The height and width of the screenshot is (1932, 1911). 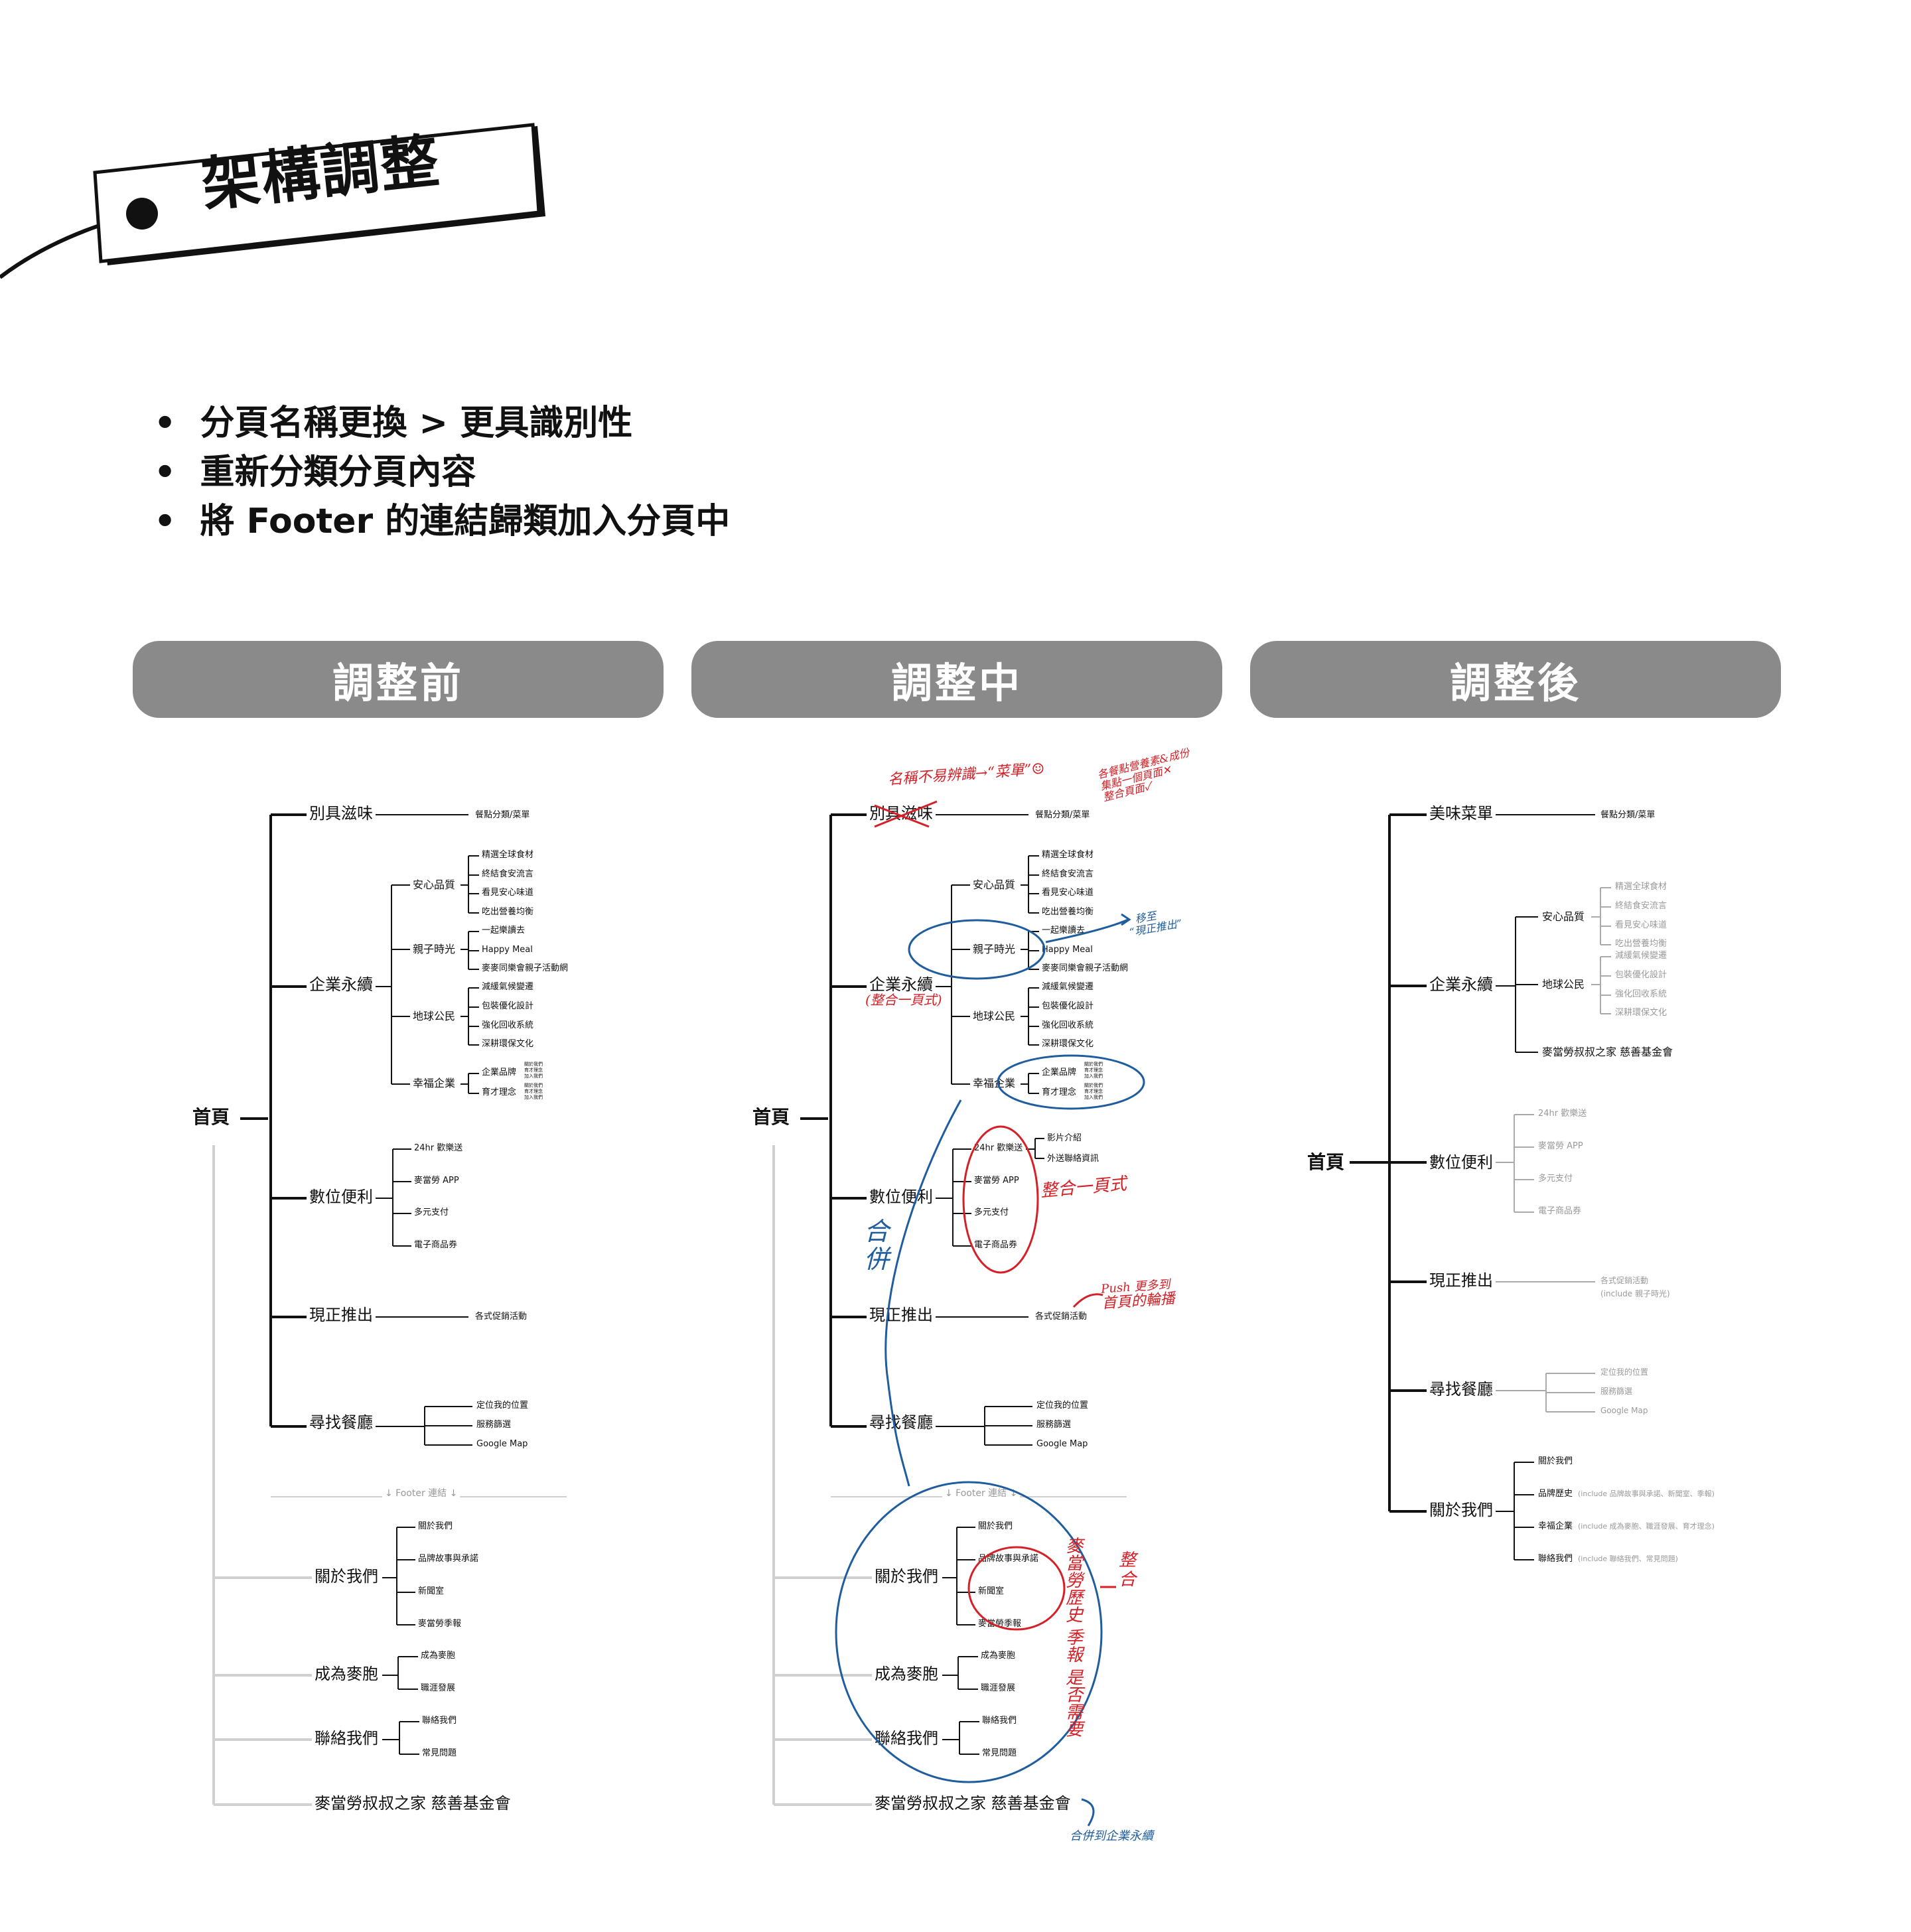 What do you see at coordinates (1556, 1461) in the screenshot?
I see `leaf: 關於我們` at bounding box center [1556, 1461].